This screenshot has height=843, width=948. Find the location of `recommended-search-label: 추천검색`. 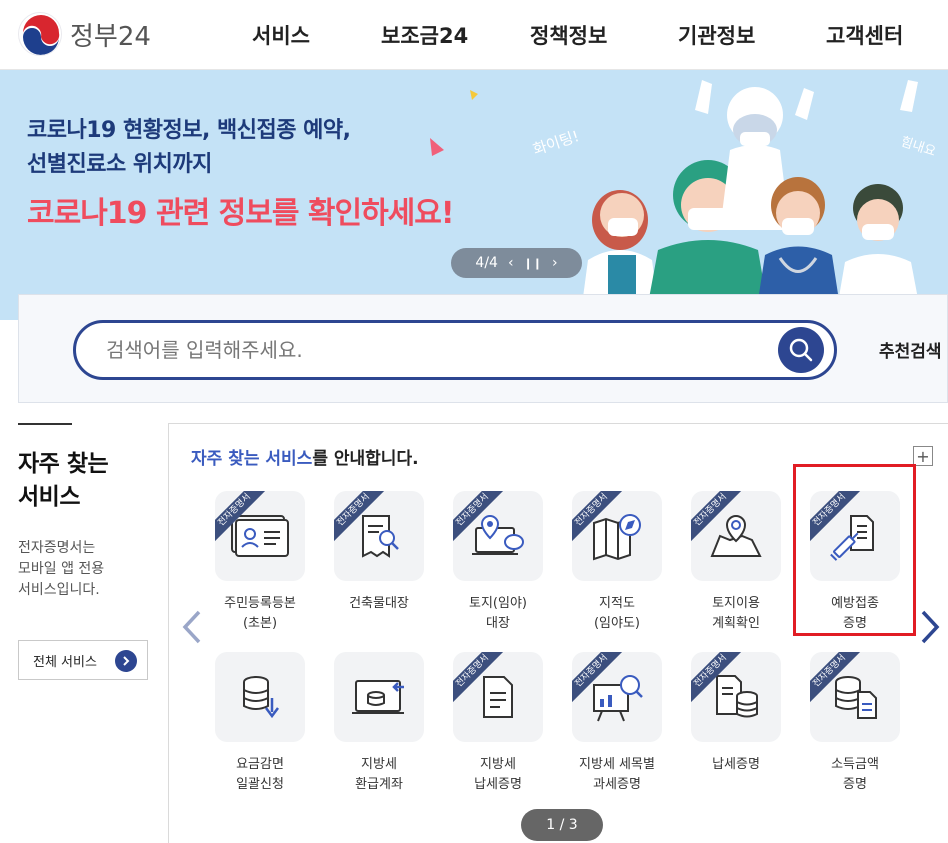

recommended-search-label: 추천검색 is located at coordinates (910, 349).